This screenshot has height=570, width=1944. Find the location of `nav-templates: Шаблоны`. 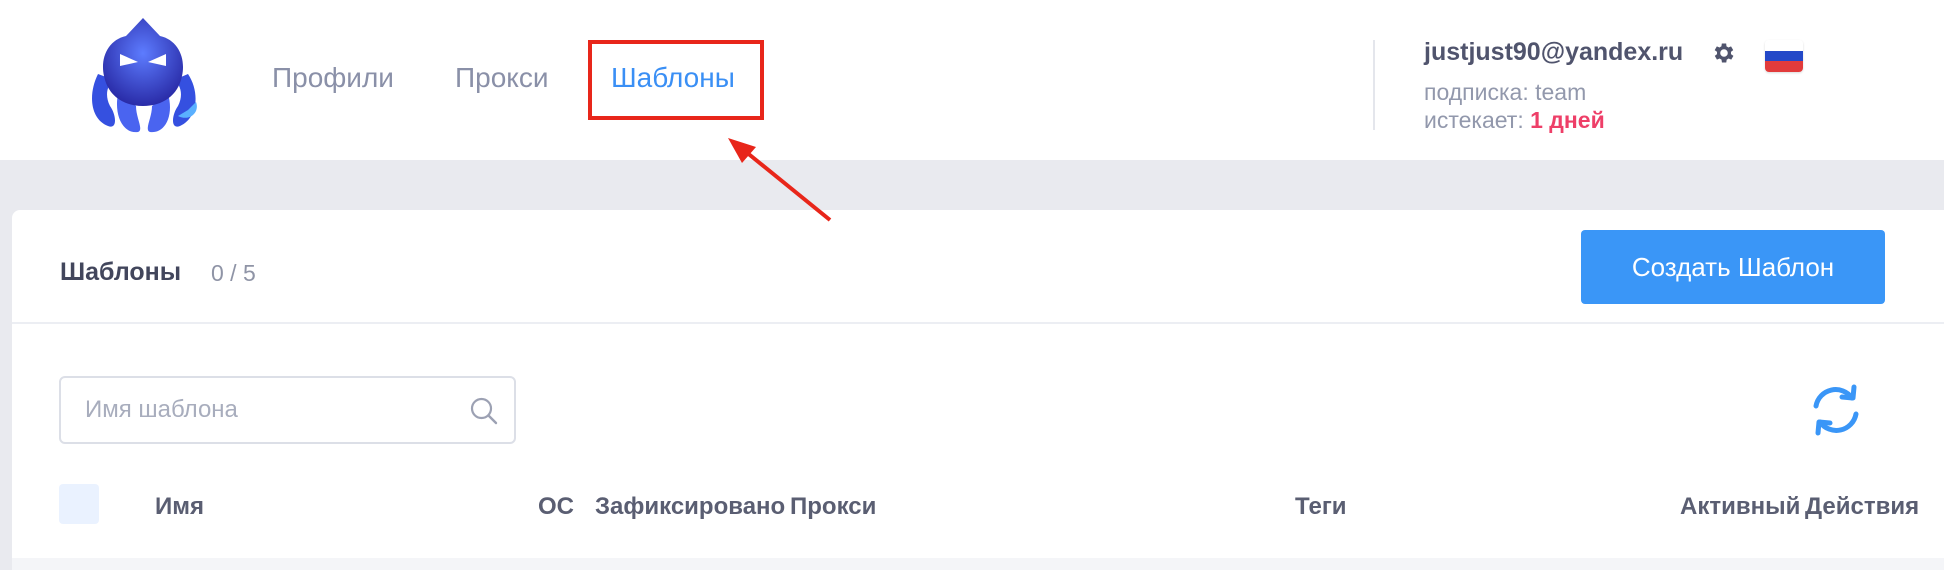

nav-templates: Шаблоны is located at coordinates (673, 78).